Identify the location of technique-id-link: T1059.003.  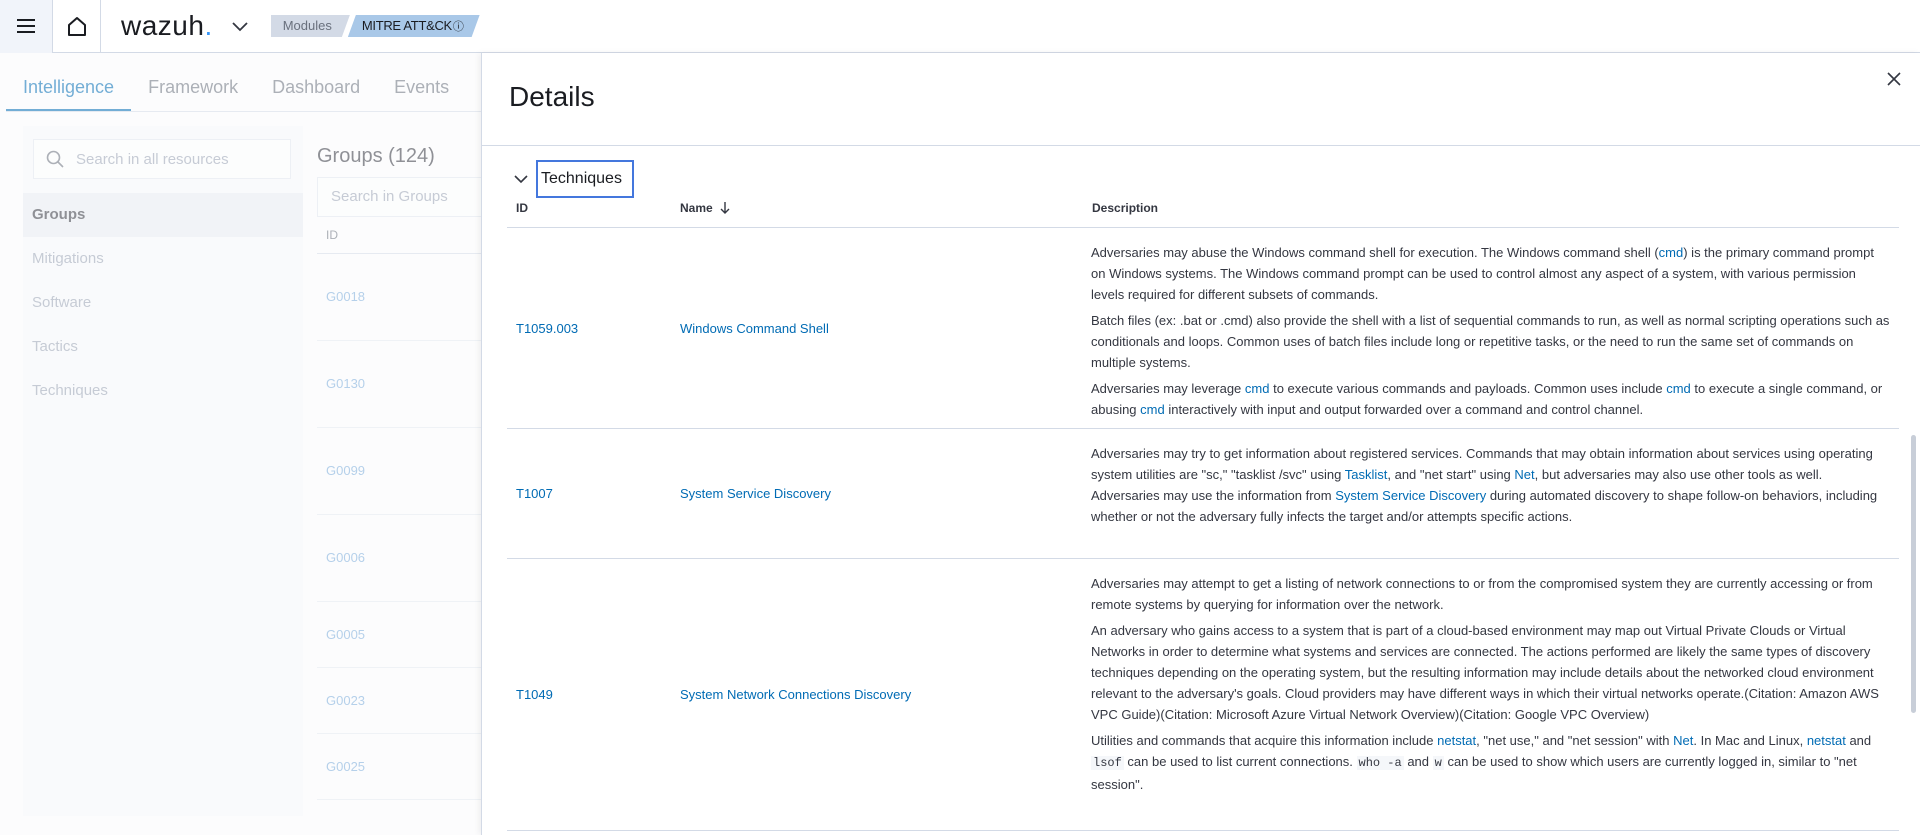
(547, 328).